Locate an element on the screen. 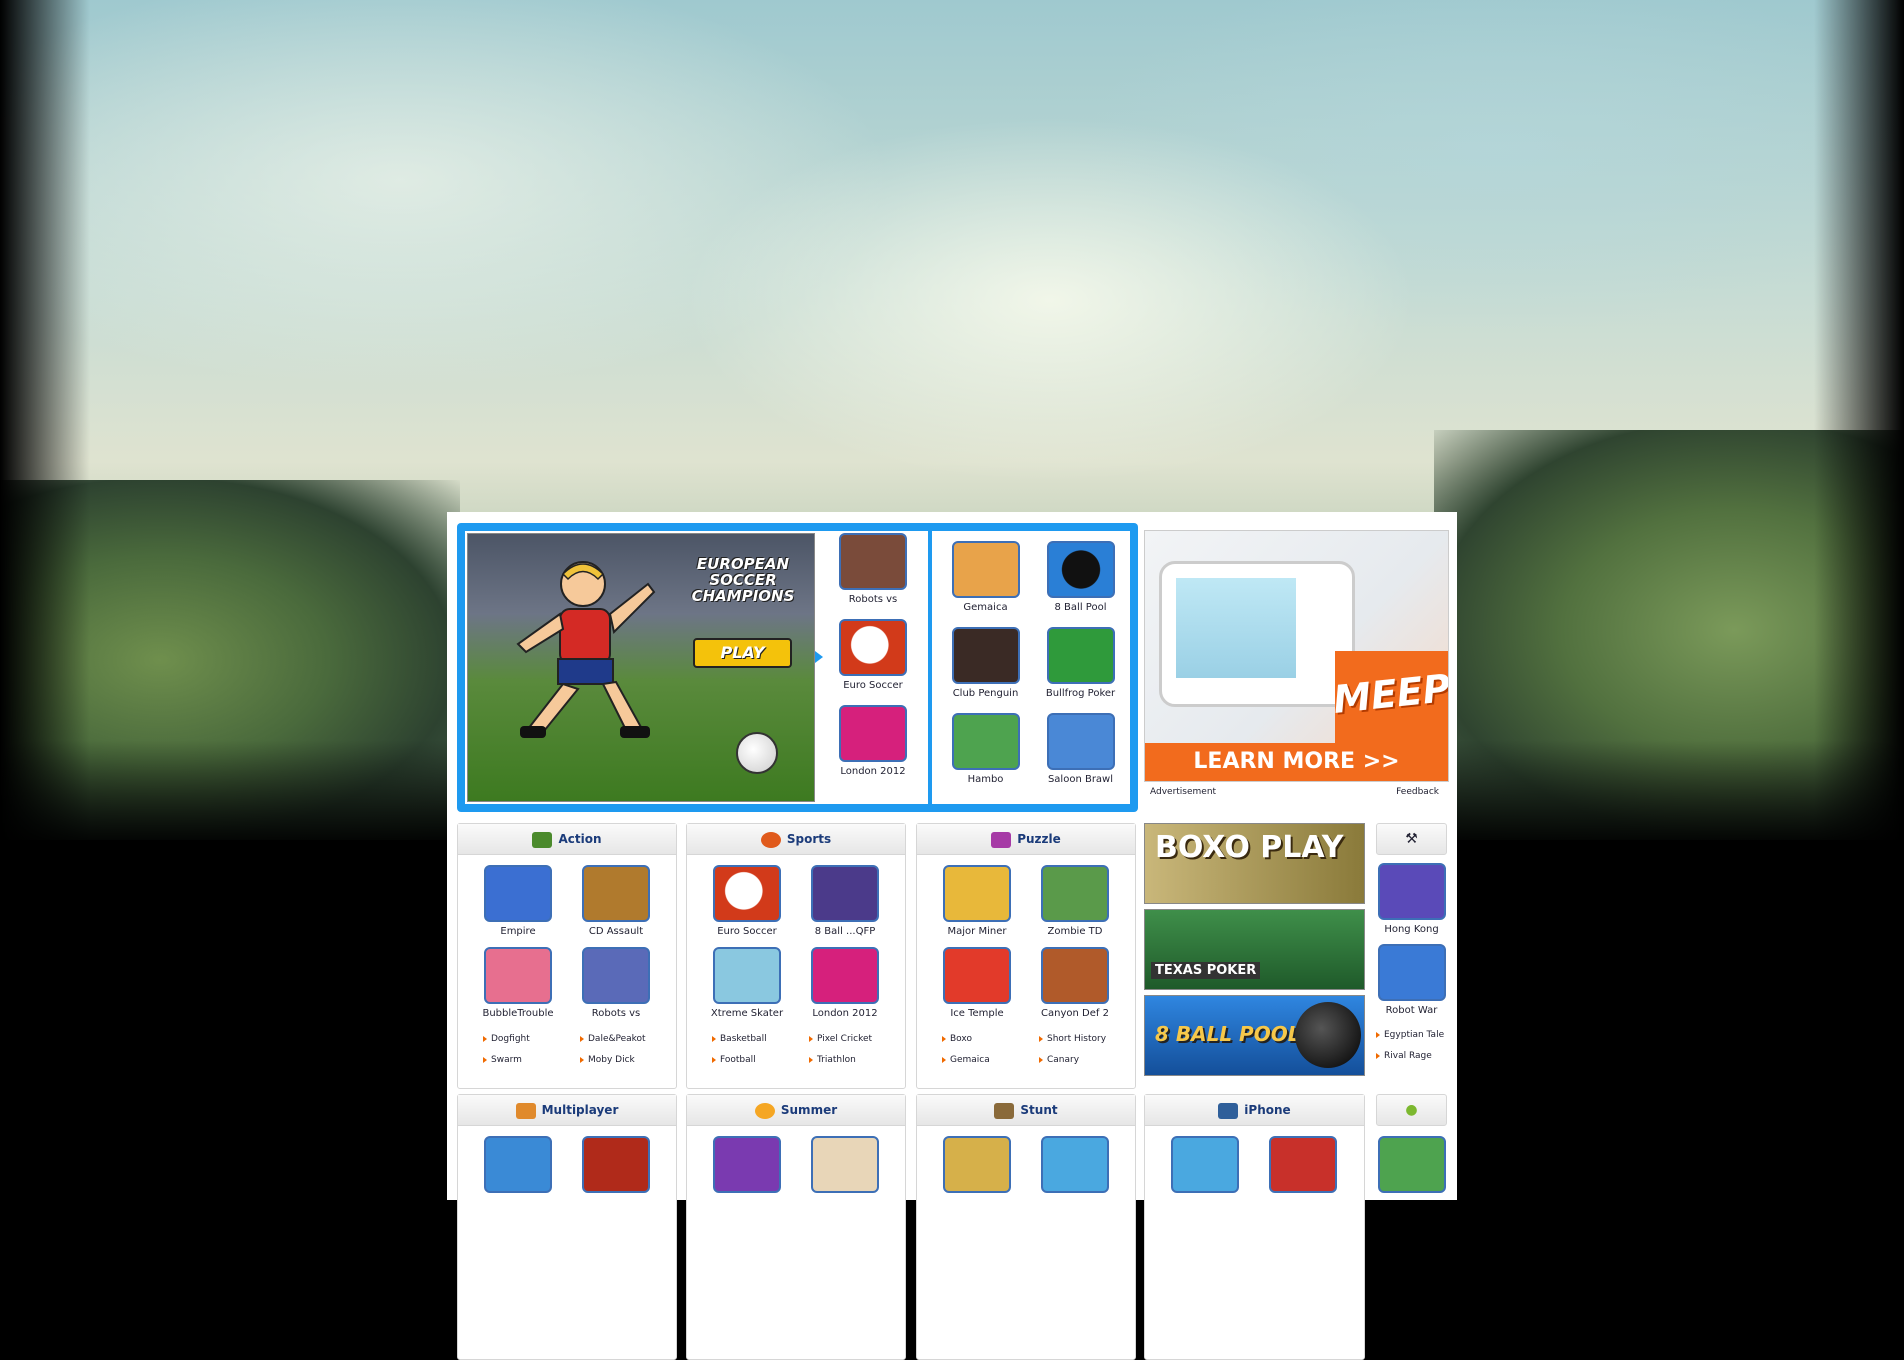  category-header: Stunt is located at coordinates (1026, 1110).